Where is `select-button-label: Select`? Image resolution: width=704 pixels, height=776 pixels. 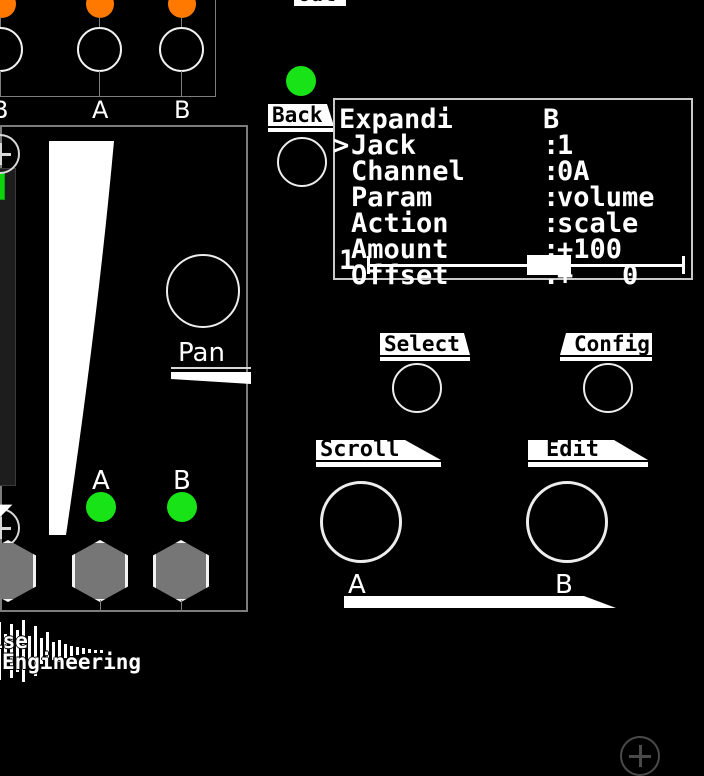
select-button-label: Select is located at coordinates (422, 344).